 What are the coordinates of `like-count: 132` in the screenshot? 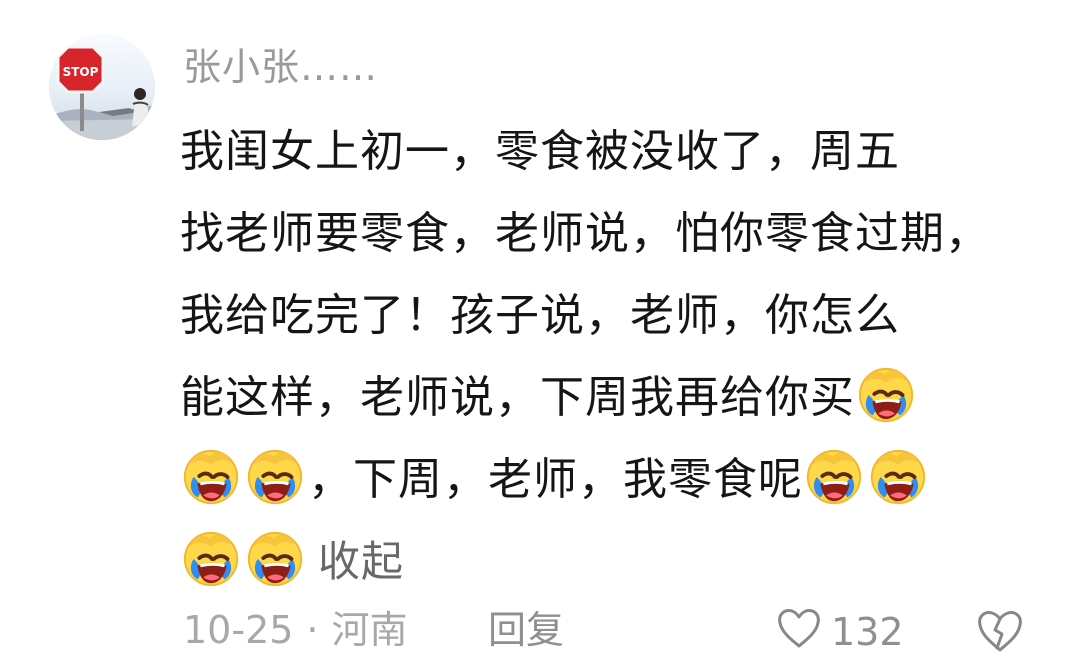 It's located at (867, 632).